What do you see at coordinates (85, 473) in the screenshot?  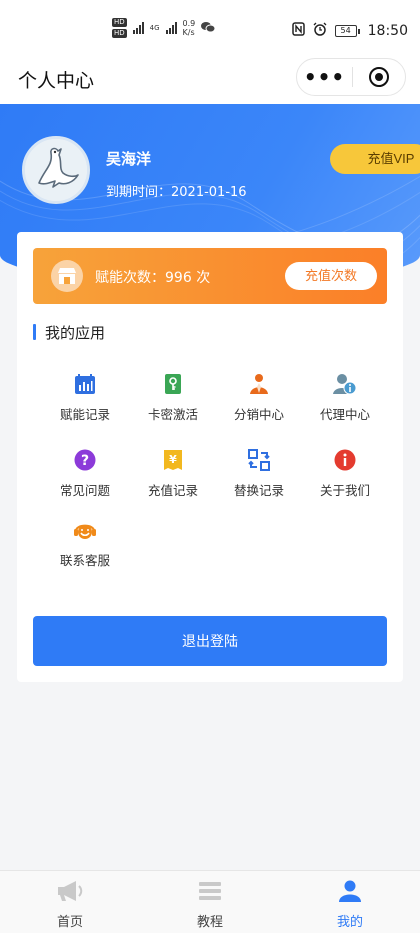 I see `app-faq: ? 常见问题` at bounding box center [85, 473].